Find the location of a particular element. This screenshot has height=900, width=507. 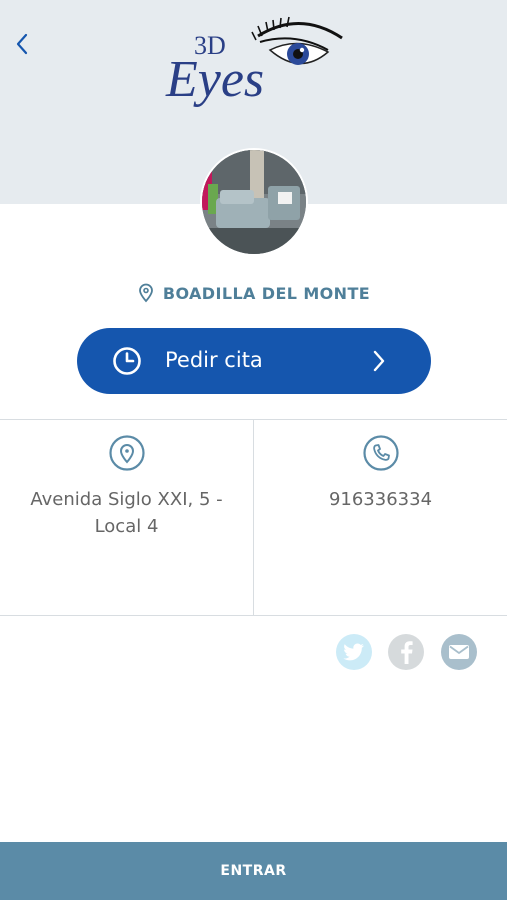

book-appointment-button: Pedir cita is located at coordinates (254, 361).